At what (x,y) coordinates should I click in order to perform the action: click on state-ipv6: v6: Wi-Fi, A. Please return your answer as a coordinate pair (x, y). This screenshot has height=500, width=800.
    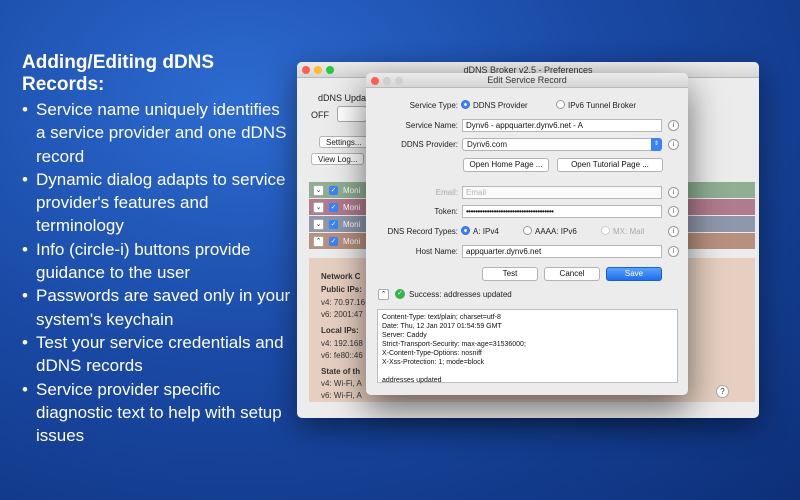
    Looking at the image, I should click on (341, 395).